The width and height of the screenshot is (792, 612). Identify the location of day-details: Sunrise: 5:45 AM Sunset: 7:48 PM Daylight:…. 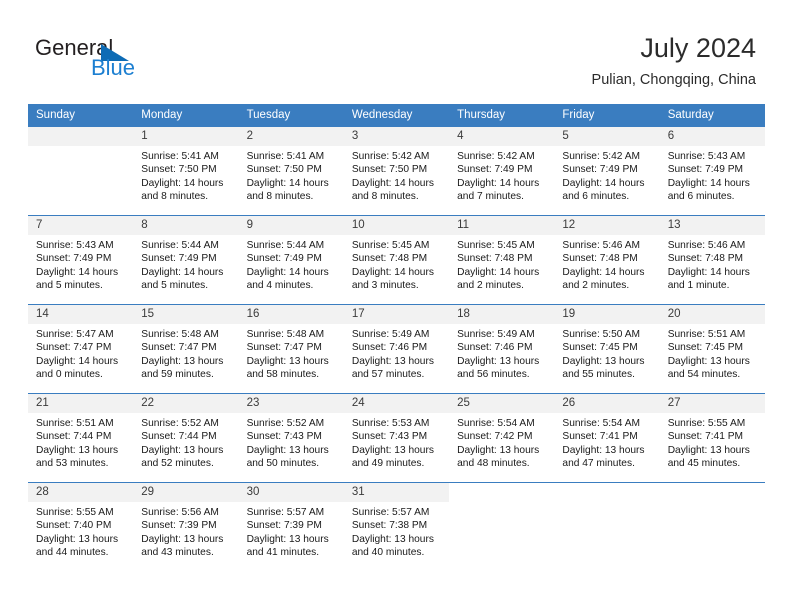
(396, 264).